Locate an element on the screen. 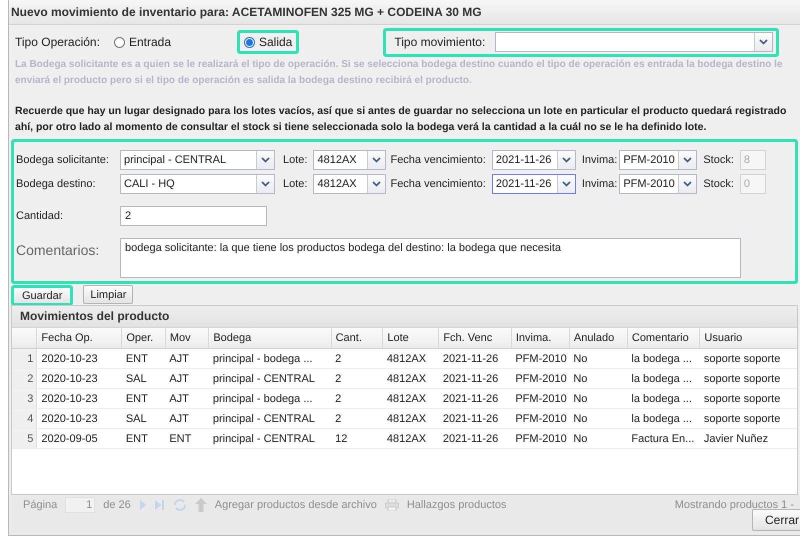  row-number: 2 is located at coordinates (24, 378).